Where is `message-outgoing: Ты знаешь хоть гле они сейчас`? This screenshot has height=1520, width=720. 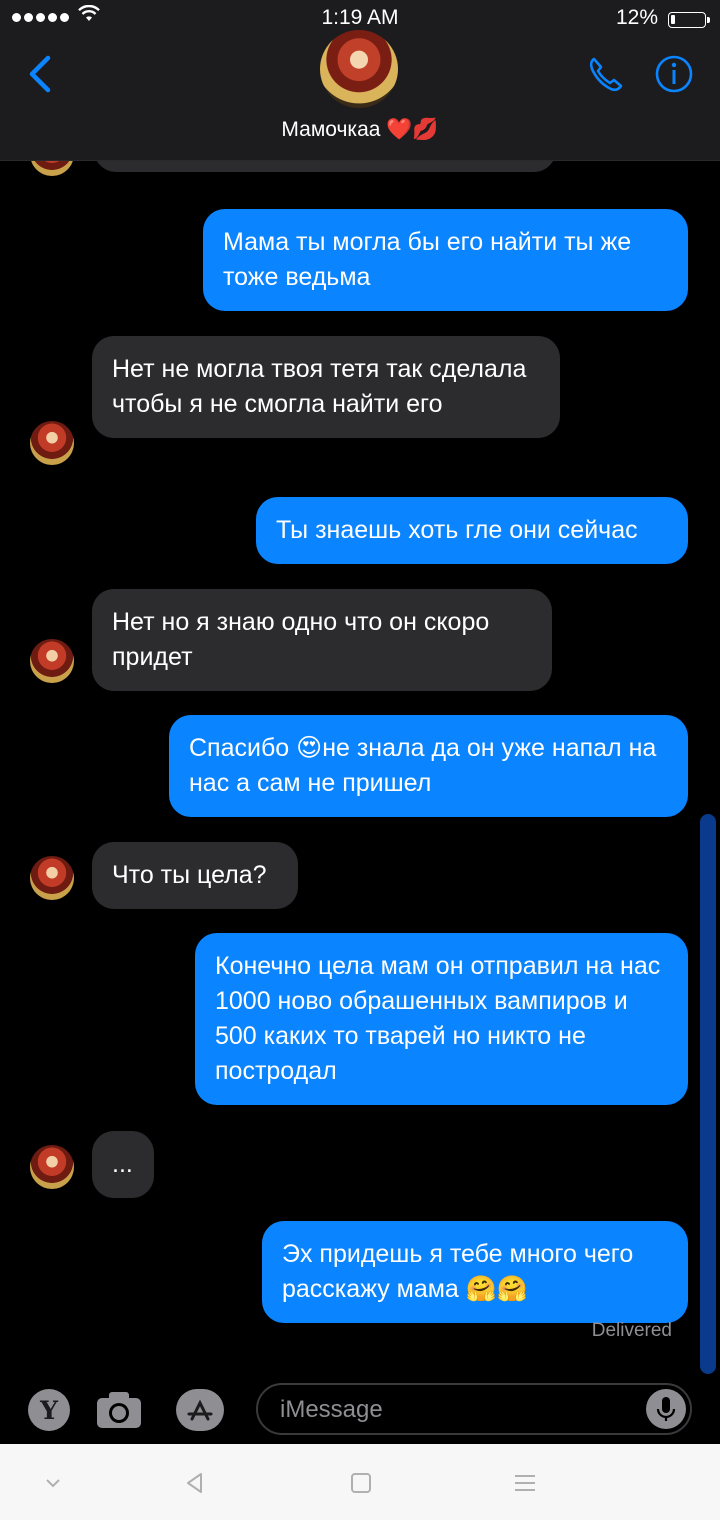 message-outgoing: Ты знаешь хоть гле они сейчас is located at coordinates (472, 530).